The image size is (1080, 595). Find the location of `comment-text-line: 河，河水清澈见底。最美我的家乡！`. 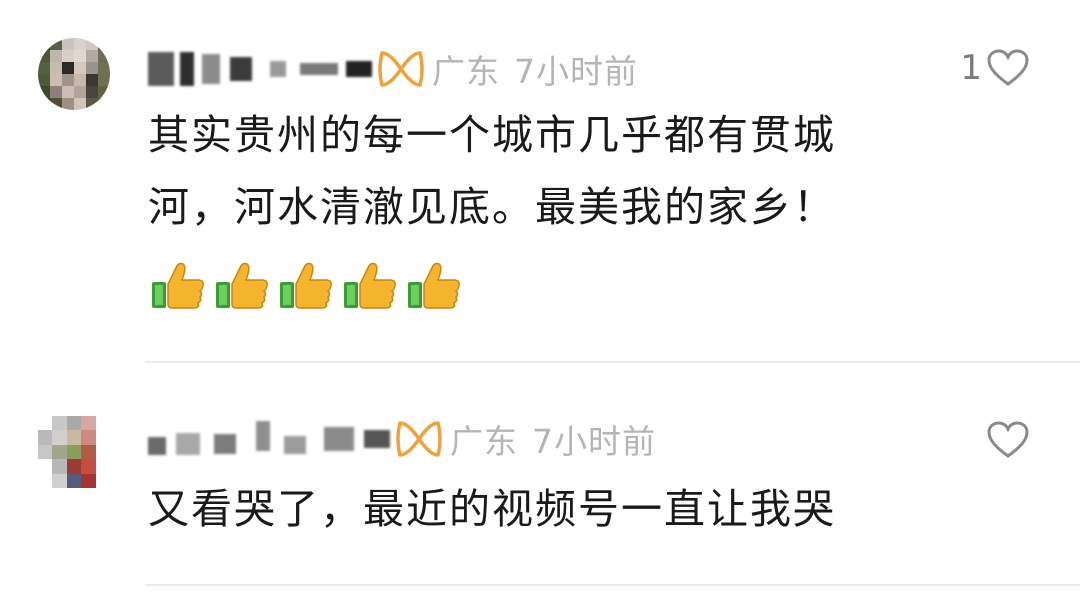

comment-text-line: 河，河水清澈见底。最美我的家乡！ is located at coordinates (492, 207).